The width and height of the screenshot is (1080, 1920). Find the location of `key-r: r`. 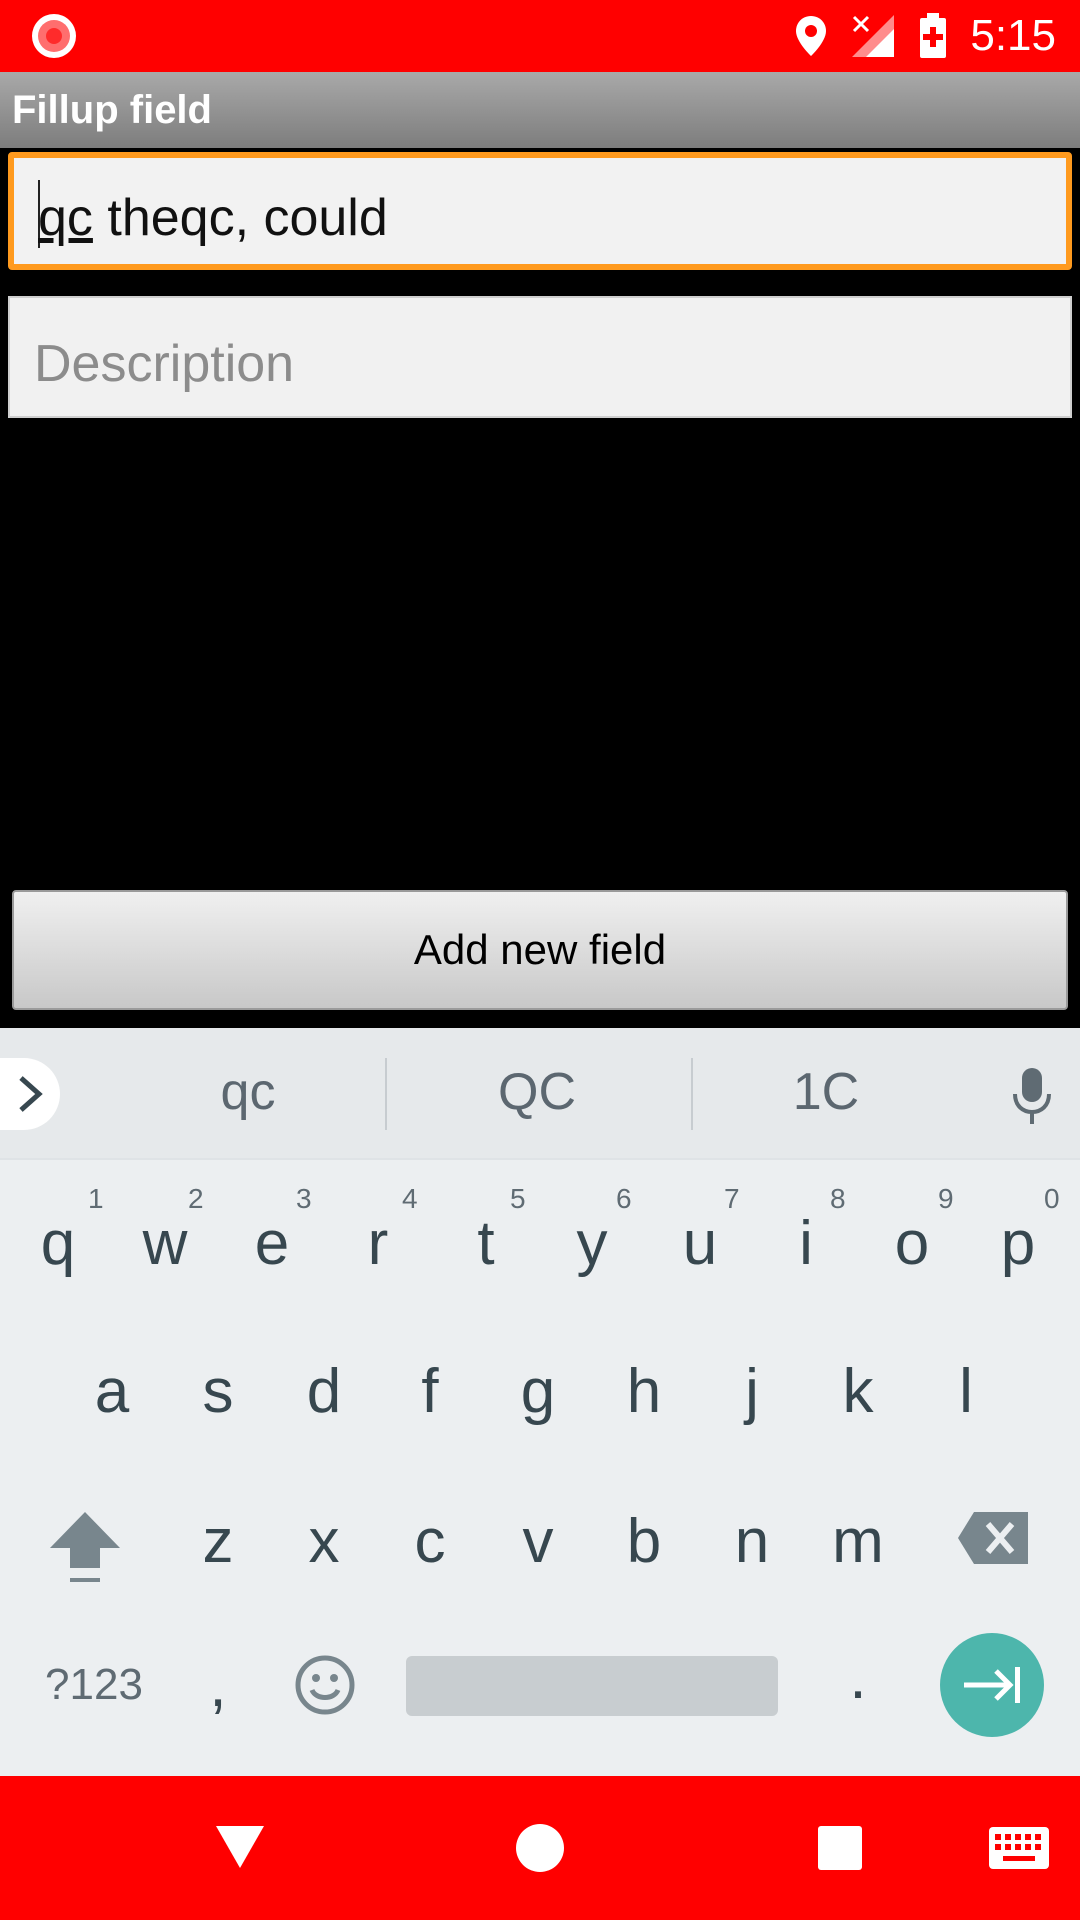

key-r: r is located at coordinates (378, 1243).